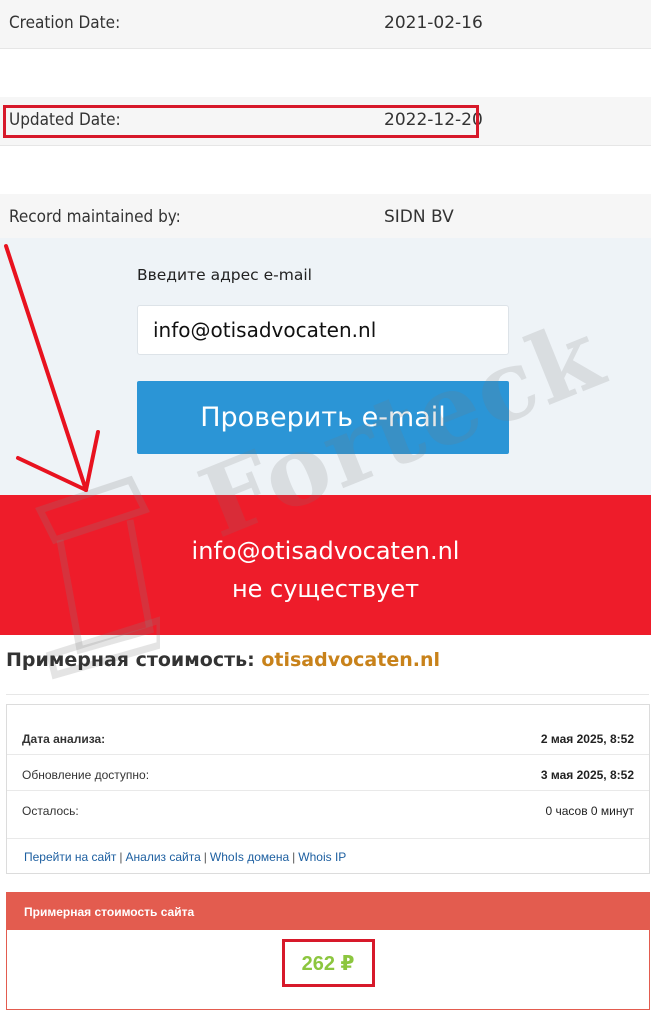  I want to click on email-input-label: Введите адрес e-mail, so click(224, 275).